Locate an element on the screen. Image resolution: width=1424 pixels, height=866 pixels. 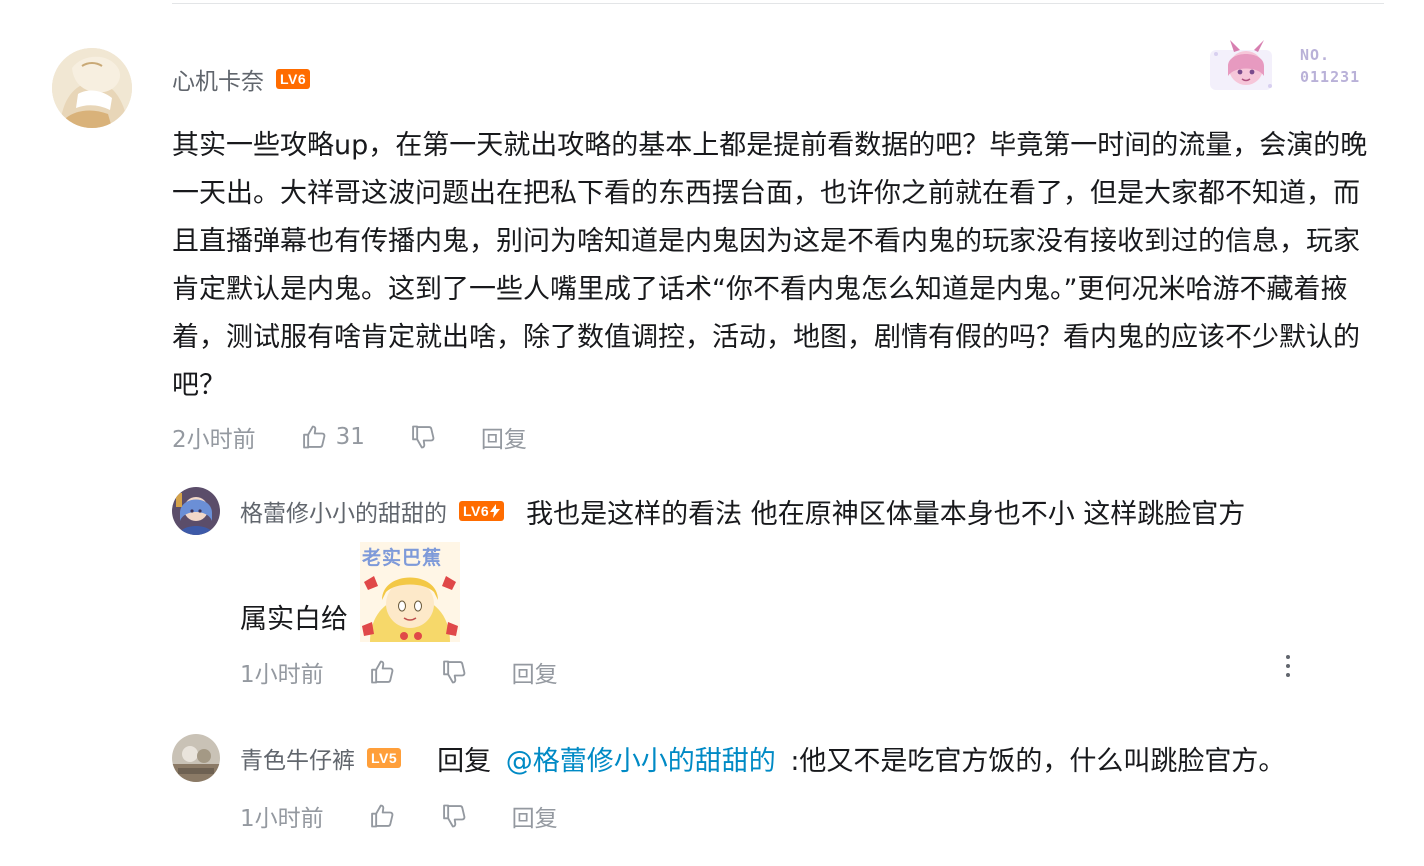
comment-actions: 2小时前 31 回复 is located at coordinates (349, 437).